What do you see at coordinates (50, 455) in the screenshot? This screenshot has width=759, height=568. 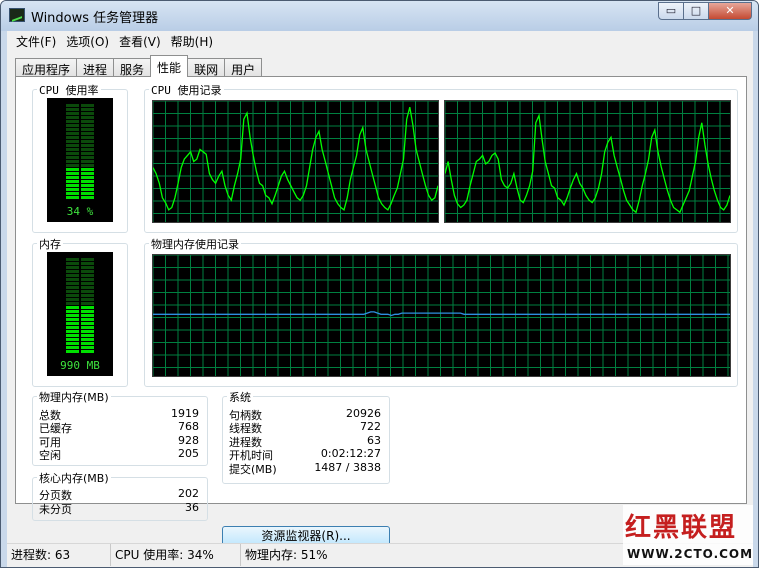 I see `stat-name: 空闲` at bounding box center [50, 455].